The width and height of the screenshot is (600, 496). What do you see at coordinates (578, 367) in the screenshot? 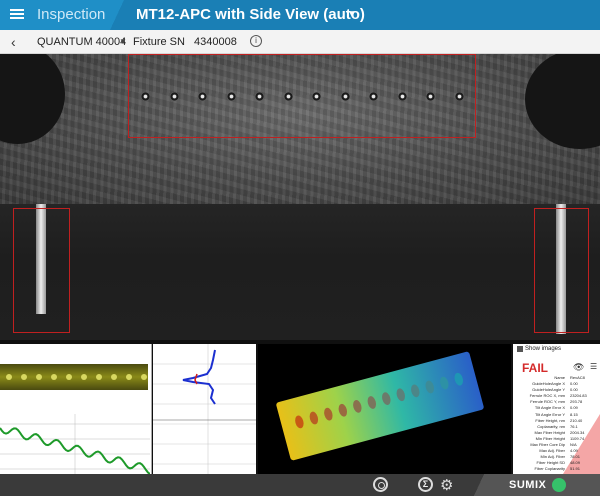
I see `eye-icon: 👁` at bounding box center [578, 367].